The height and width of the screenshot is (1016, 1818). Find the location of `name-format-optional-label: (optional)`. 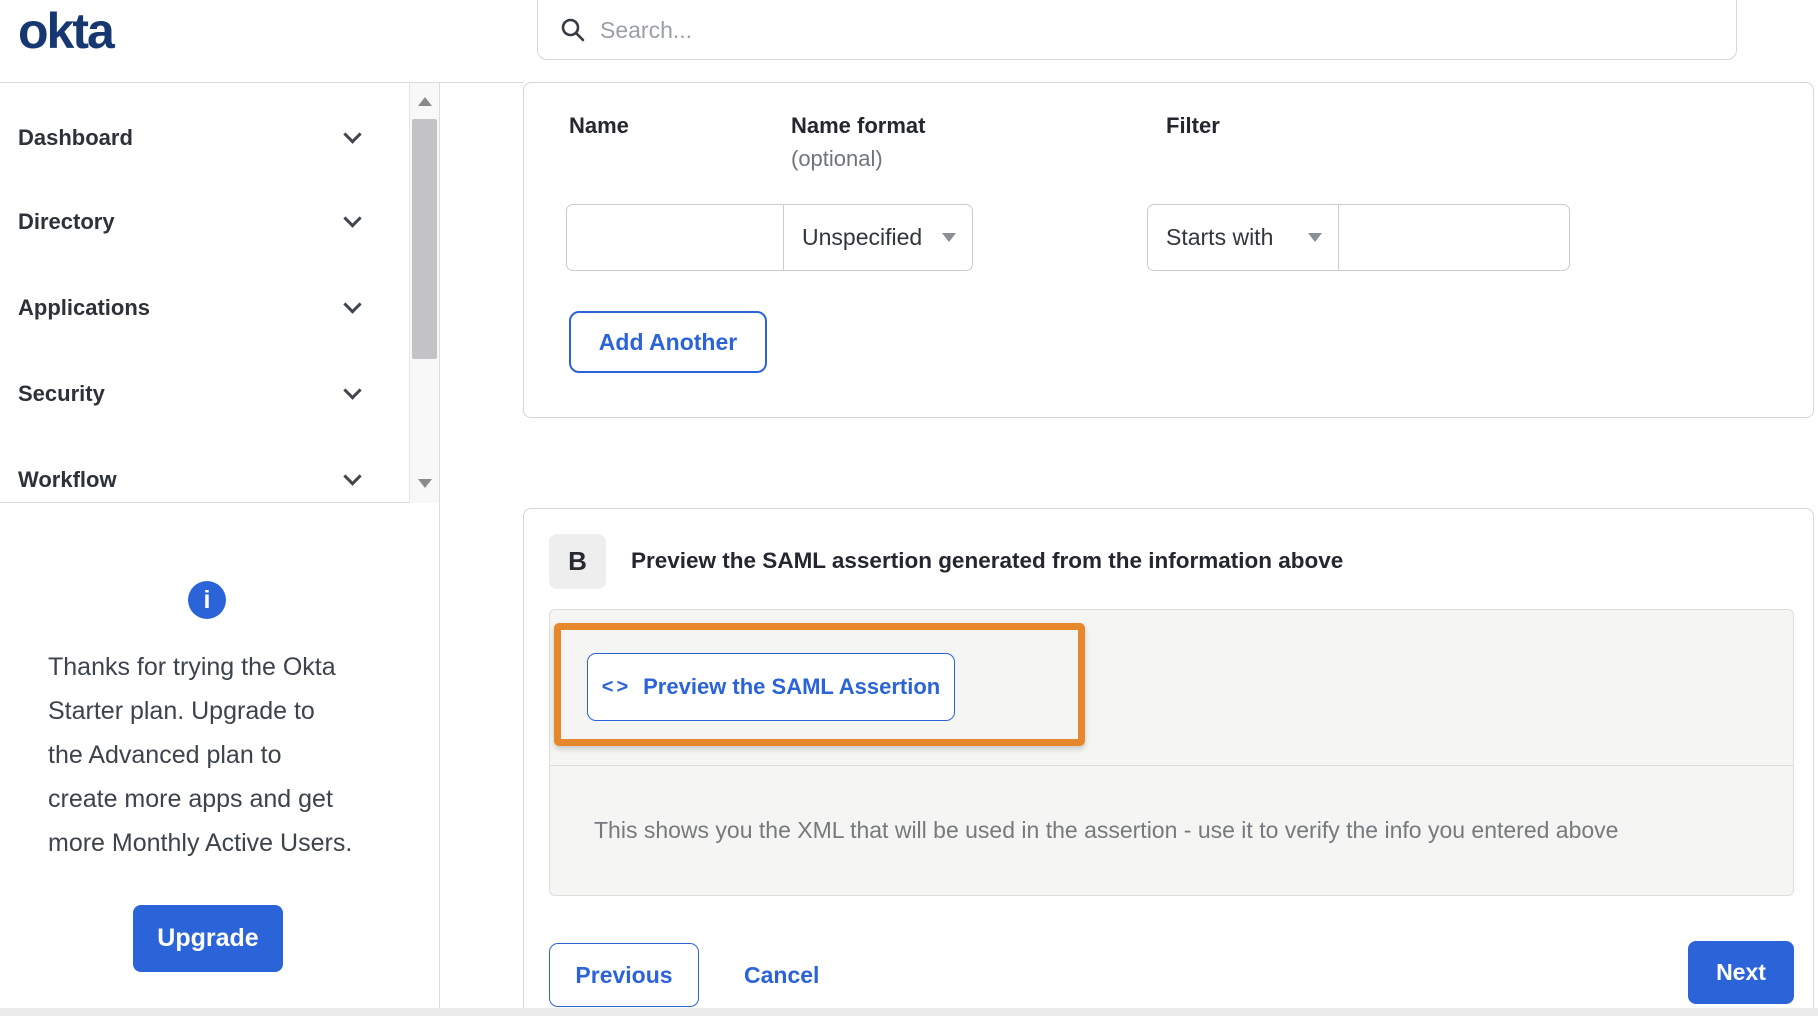

name-format-optional-label: (optional) is located at coordinates (837, 158).